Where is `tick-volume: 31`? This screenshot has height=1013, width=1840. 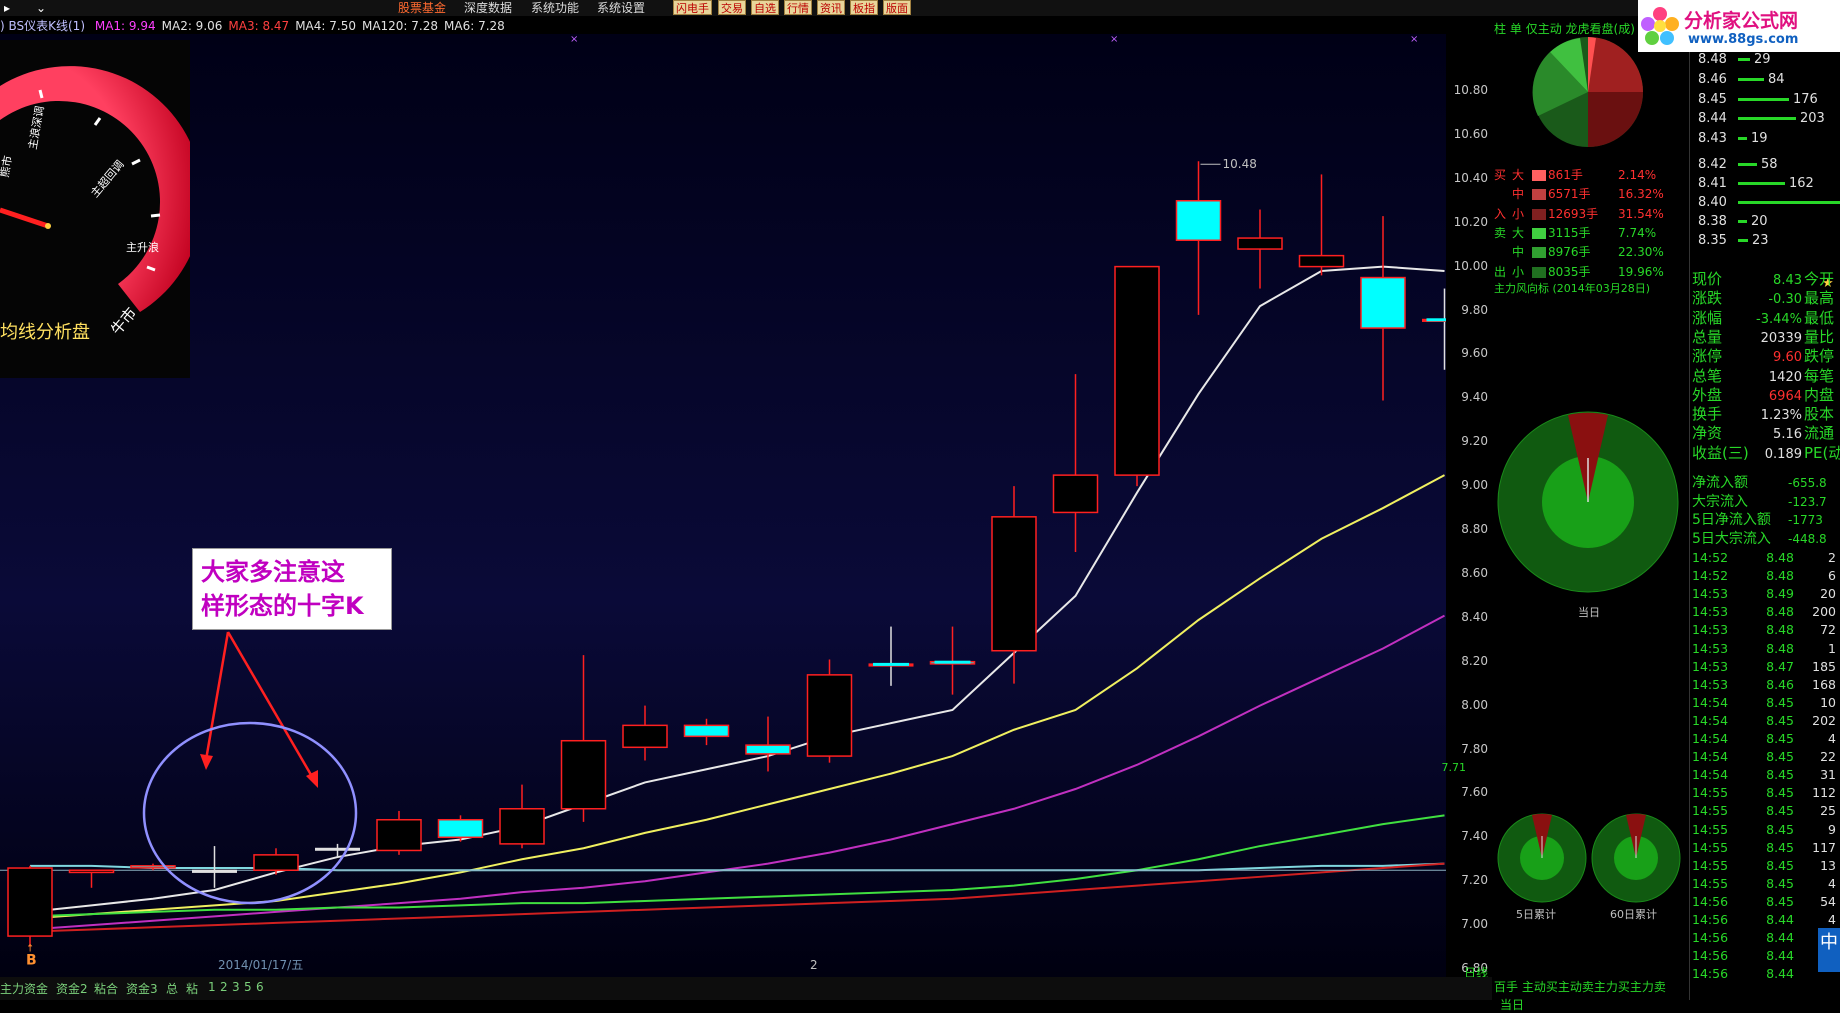
tick-volume: 31 is located at coordinates (1828, 775).